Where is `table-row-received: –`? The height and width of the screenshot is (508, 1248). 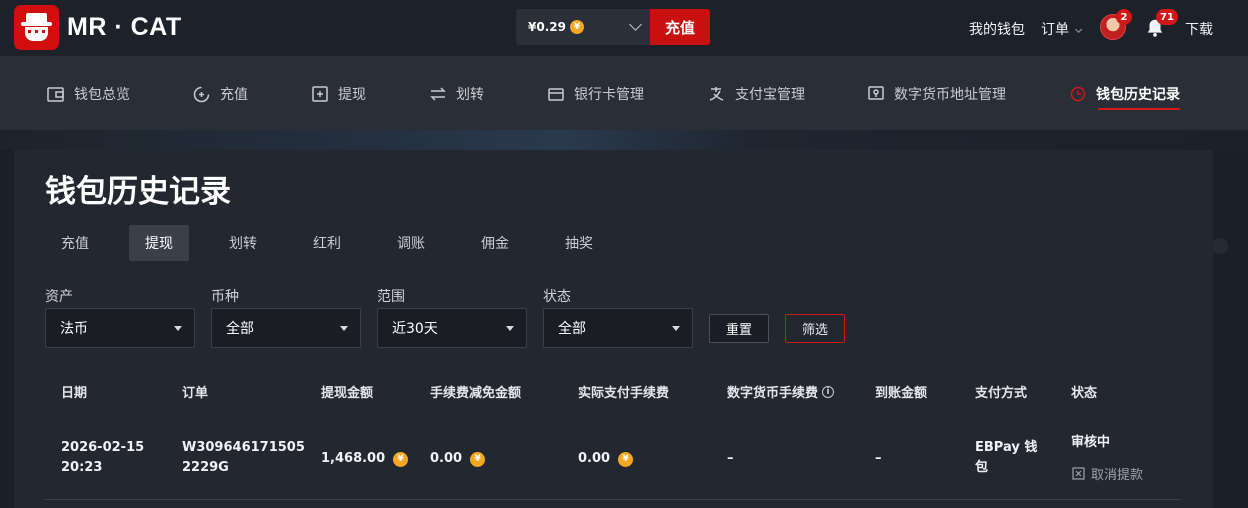 table-row-received: – is located at coordinates (878, 458).